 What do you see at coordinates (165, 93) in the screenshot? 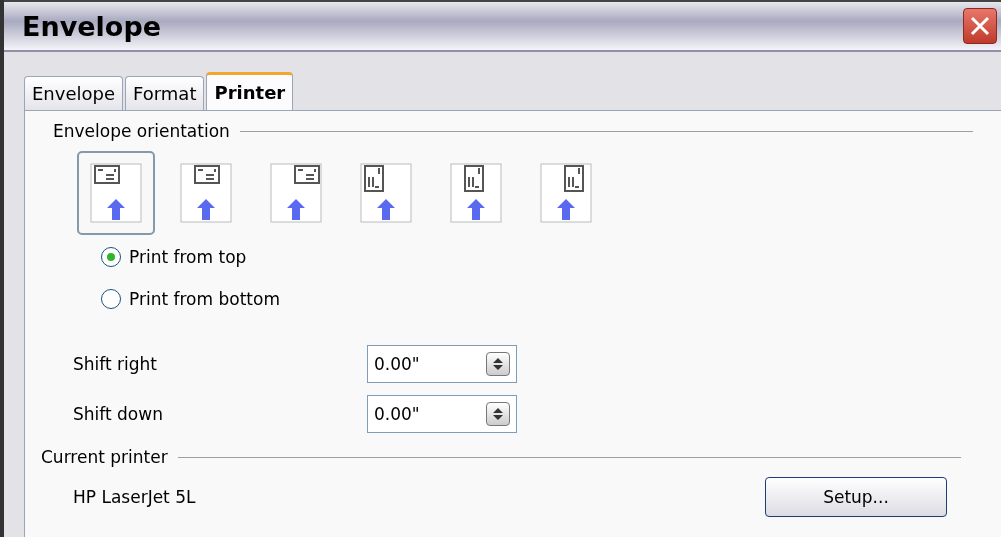
I see `tab: Format` at bounding box center [165, 93].